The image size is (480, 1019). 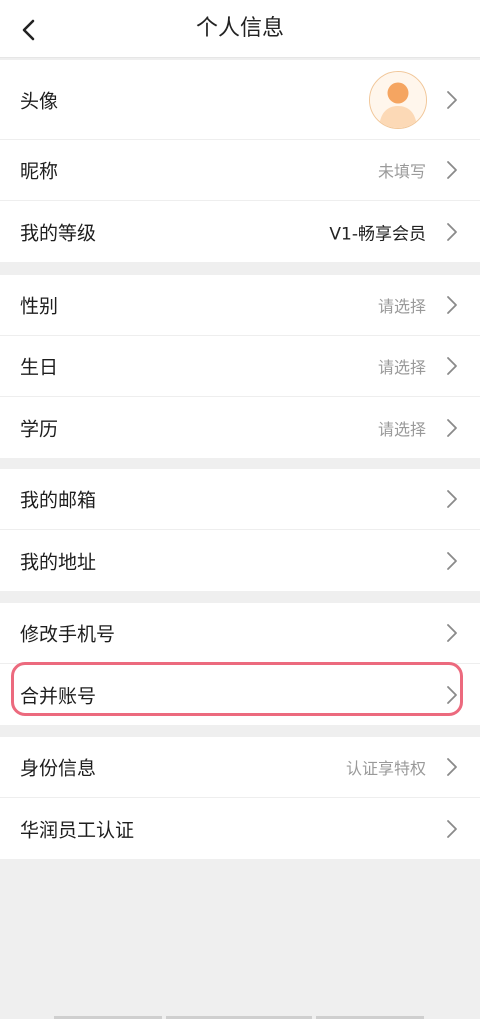 What do you see at coordinates (58, 696) in the screenshot?
I see `row-label: 合并账号` at bounding box center [58, 696].